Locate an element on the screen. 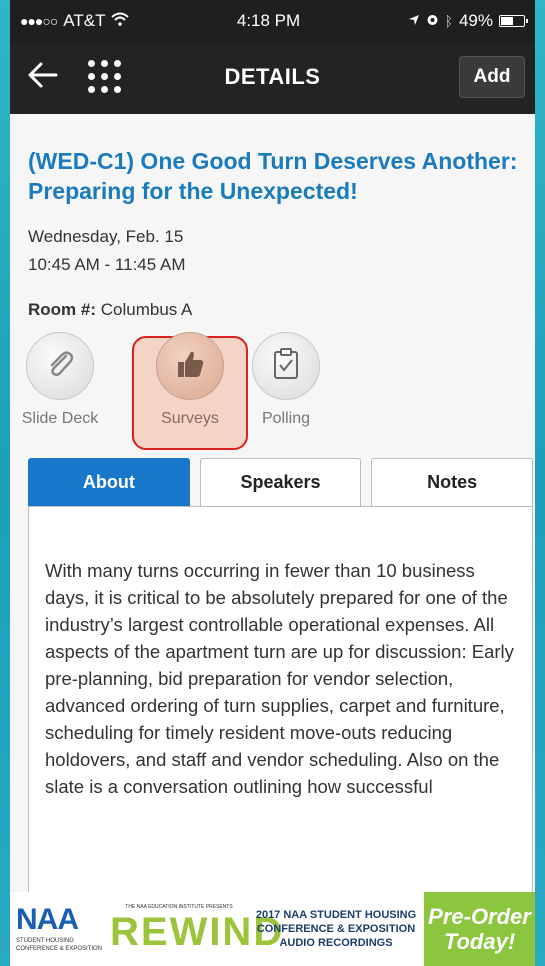 The width and height of the screenshot is (545, 966). surveys-button: Surveys is located at coordinates (190, 380).